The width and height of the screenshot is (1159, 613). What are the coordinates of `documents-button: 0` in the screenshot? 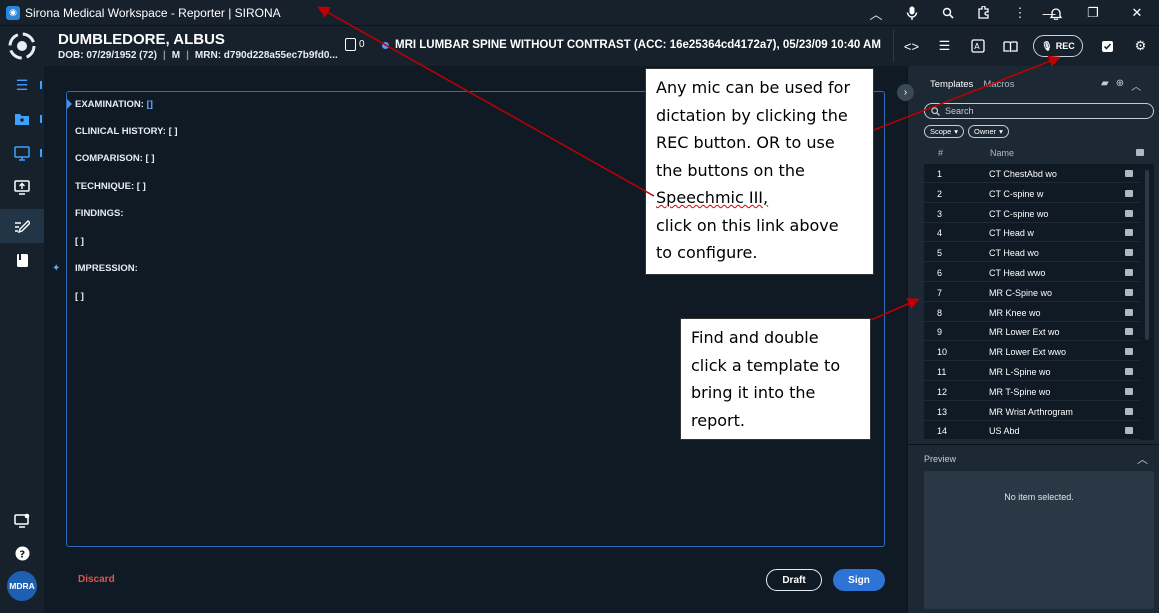 It's located at (355, 44).